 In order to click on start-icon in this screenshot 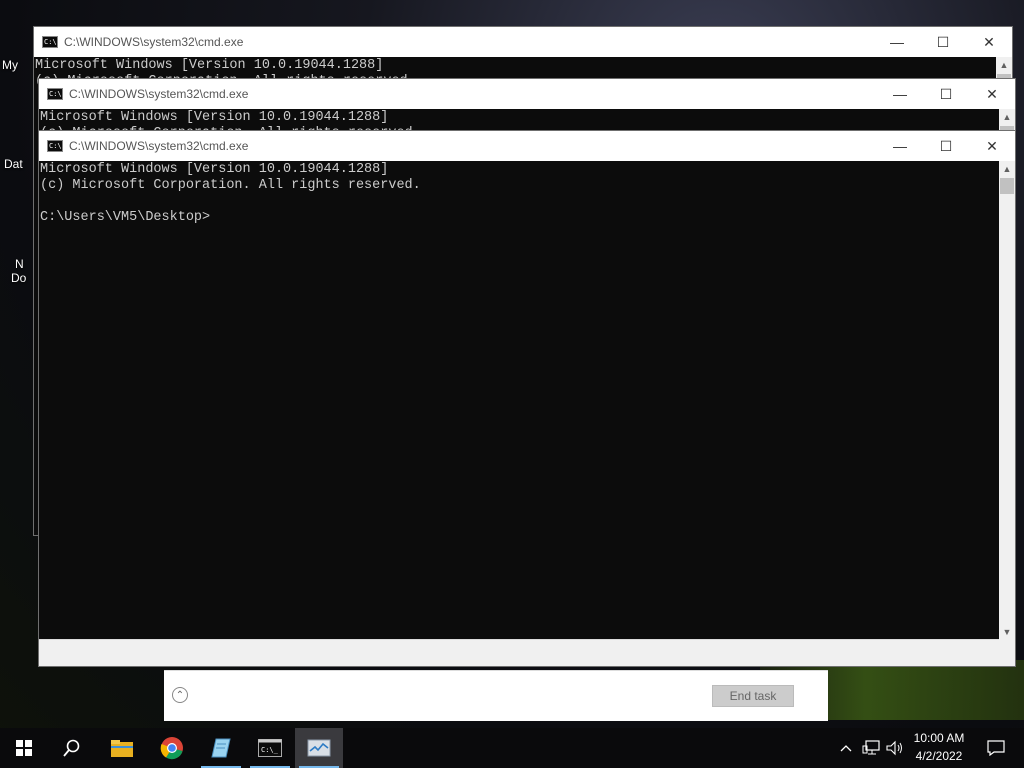, I will do `click(24, 748)`.